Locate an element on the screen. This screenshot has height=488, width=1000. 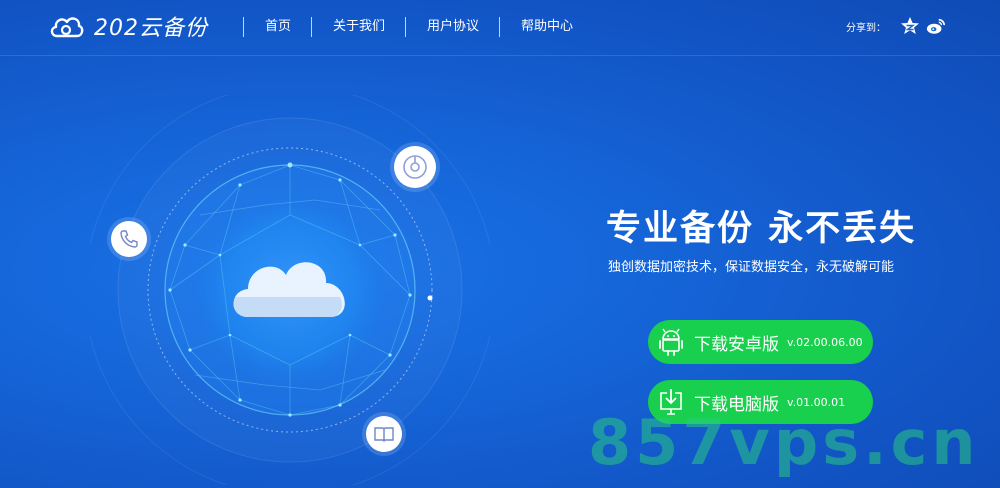
logo: 202云备份 is located at coordinates (128, 26).